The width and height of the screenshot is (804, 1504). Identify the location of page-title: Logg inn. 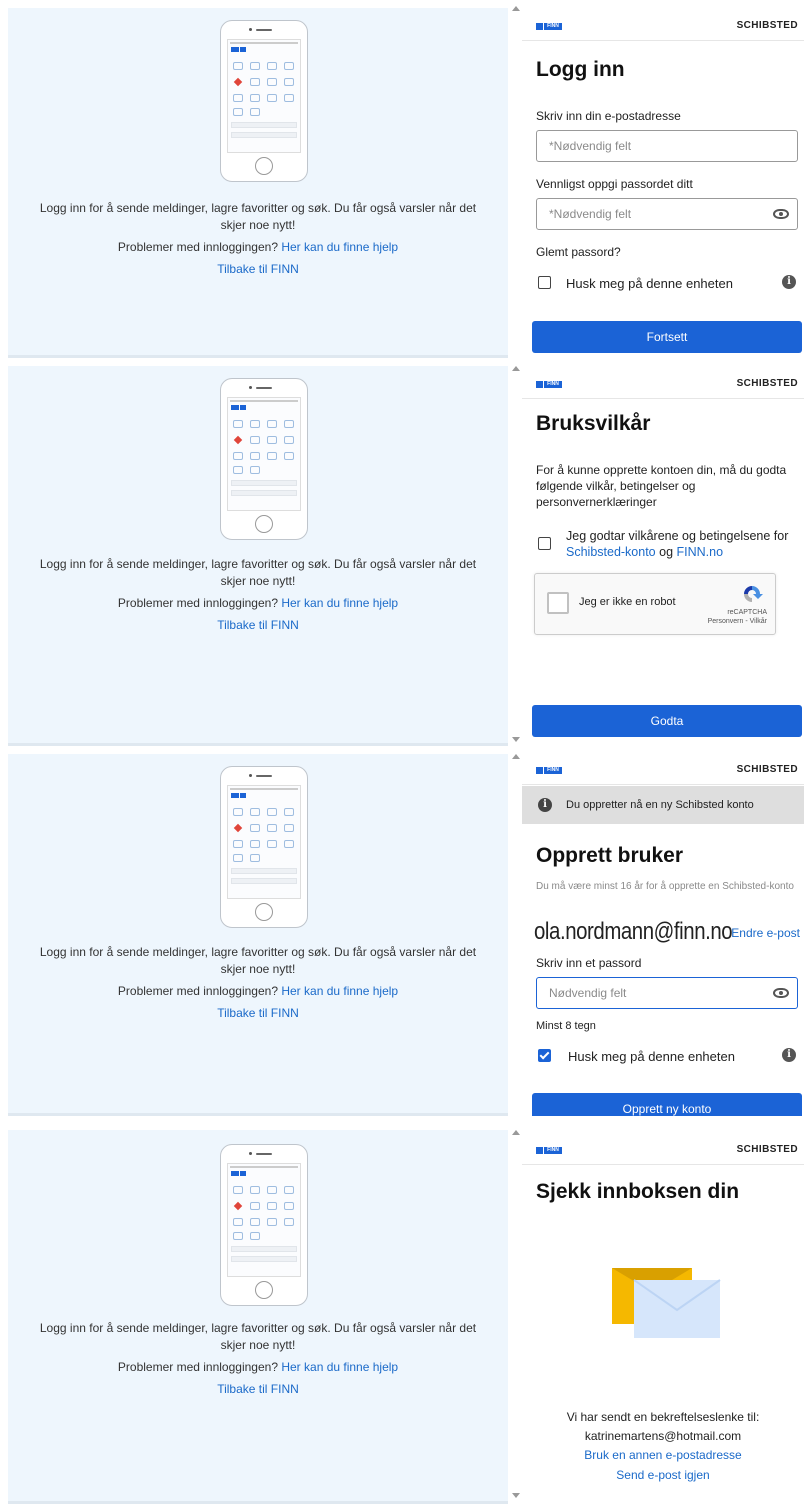
(580, 69).